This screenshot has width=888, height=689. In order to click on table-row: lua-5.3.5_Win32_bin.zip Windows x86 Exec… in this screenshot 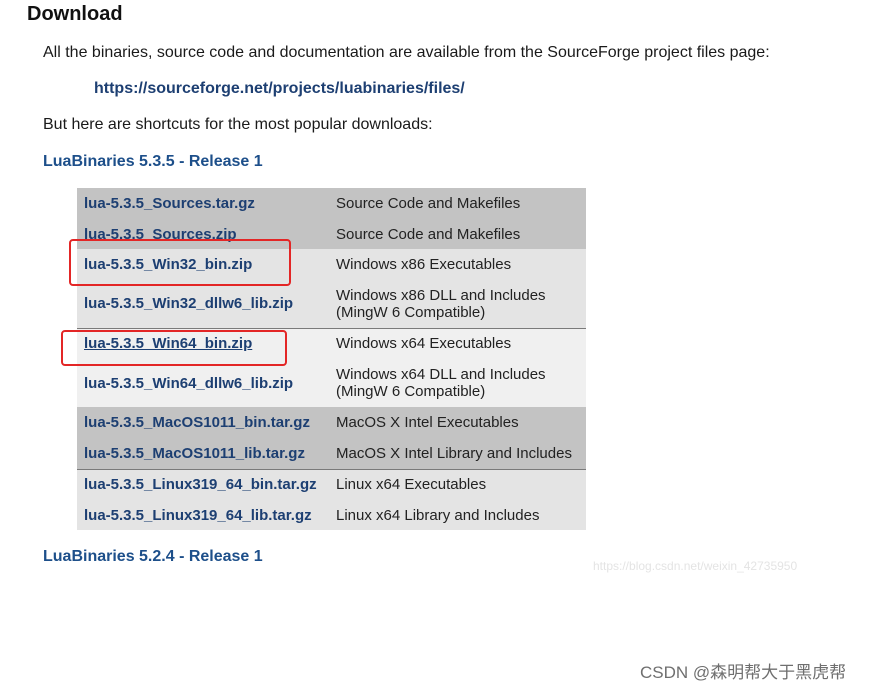, I will do `click(331, 264)`.